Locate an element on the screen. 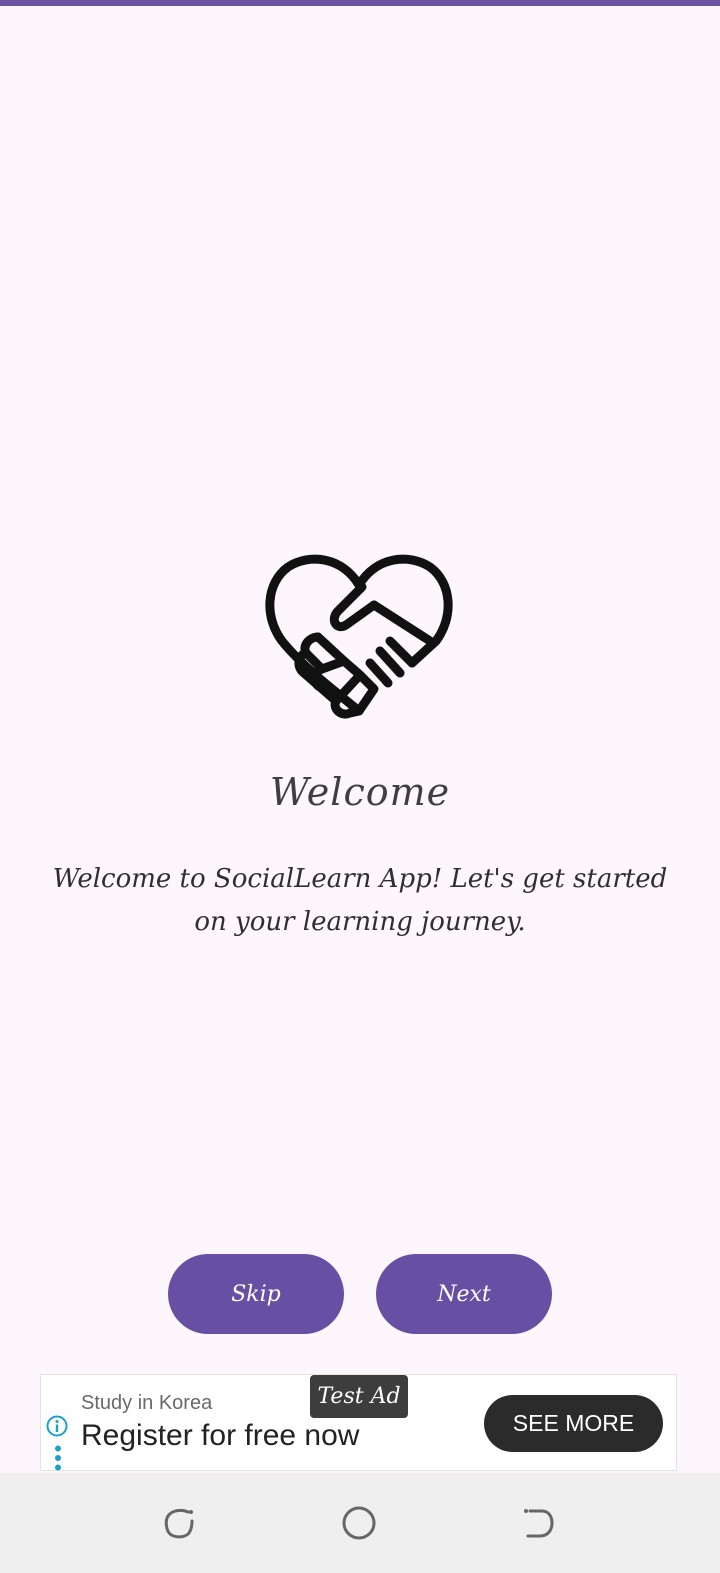 The image size is (720, 1573). onboarding-title: Welcome is located at coordinates (360, 792).